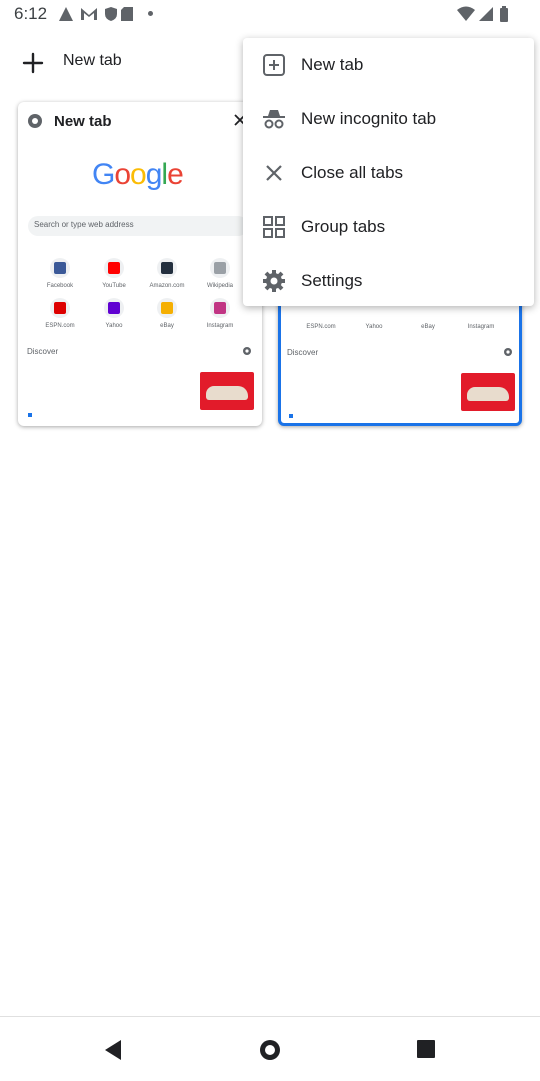  What do you see at coordinates (504, 14) in the screenshot?
I see `battery-icon` at bounding box center [504, 14].